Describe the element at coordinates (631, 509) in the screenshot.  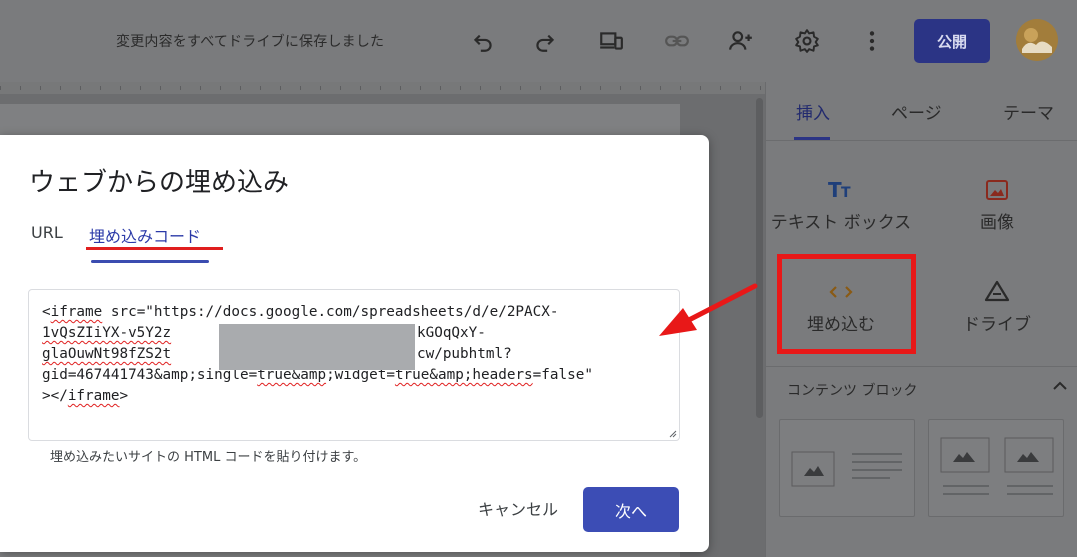
I see `next-button: 次へ` at that location.